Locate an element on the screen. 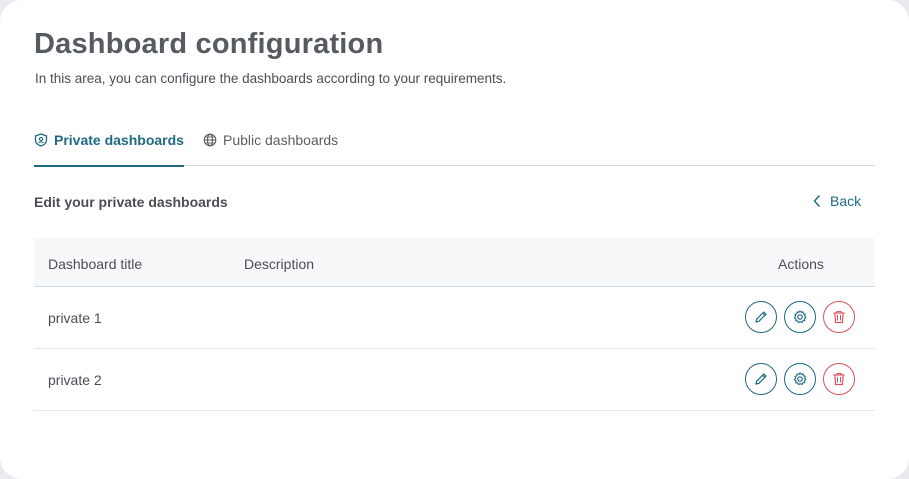 Image resolution: width=909 pixels, height=479 pixels. chevron-left-icon is located at coordinates (817, 201).